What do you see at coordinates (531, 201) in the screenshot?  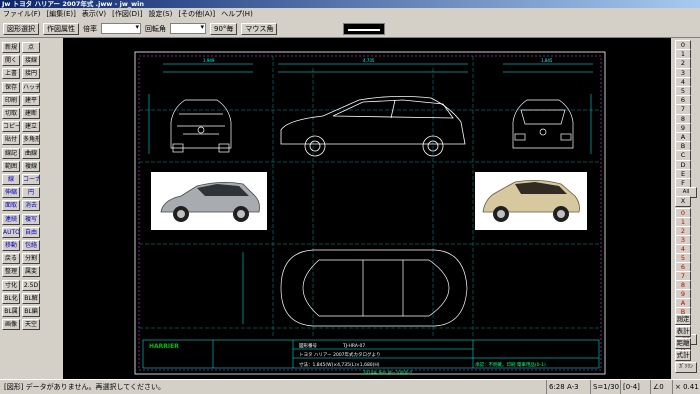 I see `rear-photo` at bounding box center [531, 201].